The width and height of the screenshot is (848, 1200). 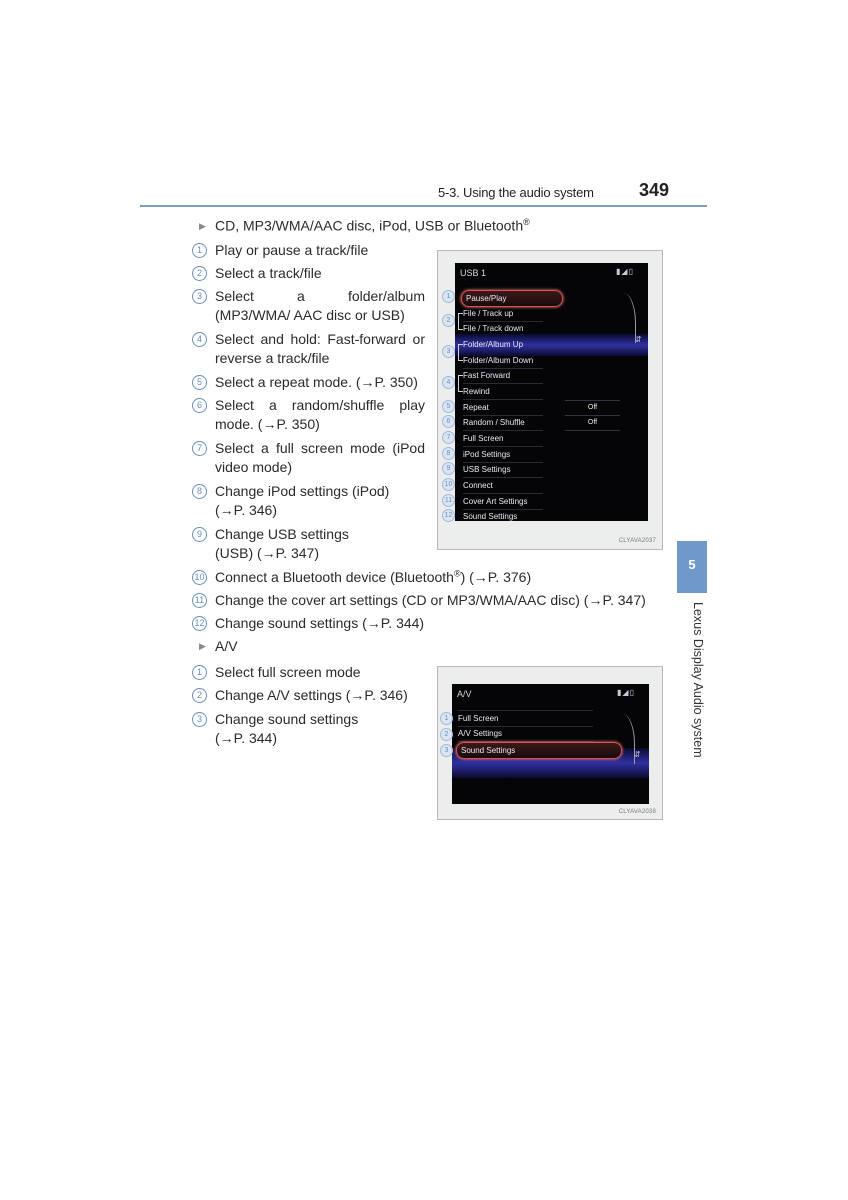 What do you see at coordinates (423, 206) in the screenshot?
I see `header-rule` at bounding box center [423, 206].